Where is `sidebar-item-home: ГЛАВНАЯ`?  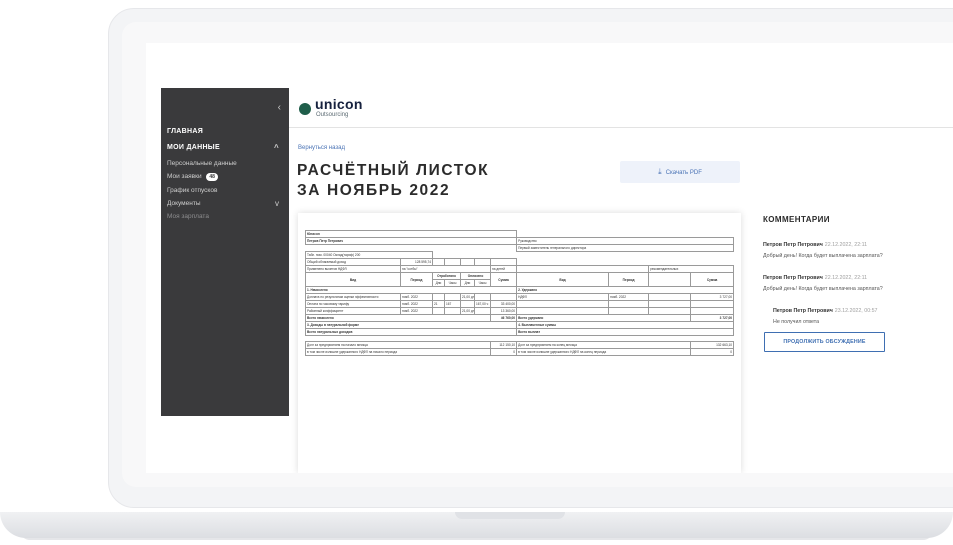 sidebar-item-home: ГЛАВНАЯ is located at coordinates (225, 131).